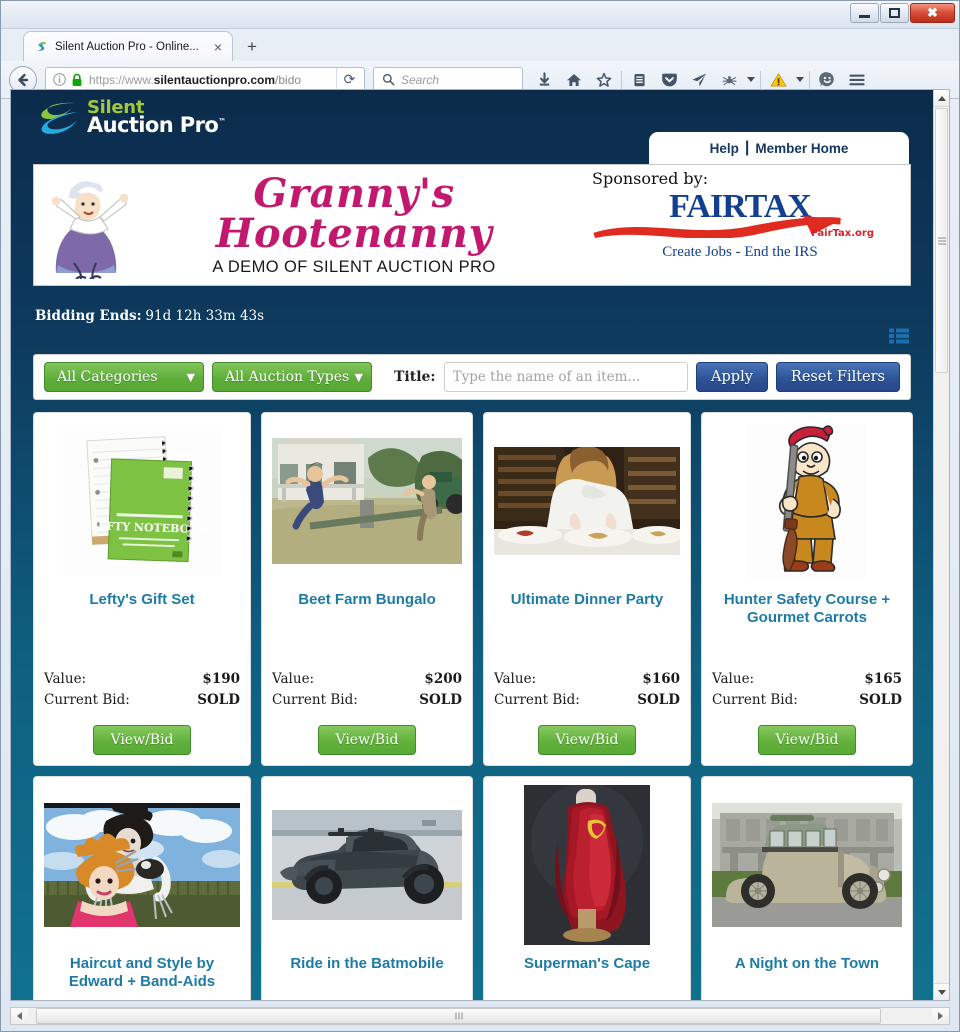  Describe the element at coordinates (366, 973) in the screenshot. I see `auction-item-title: Ride in the Batmobile` at that location.